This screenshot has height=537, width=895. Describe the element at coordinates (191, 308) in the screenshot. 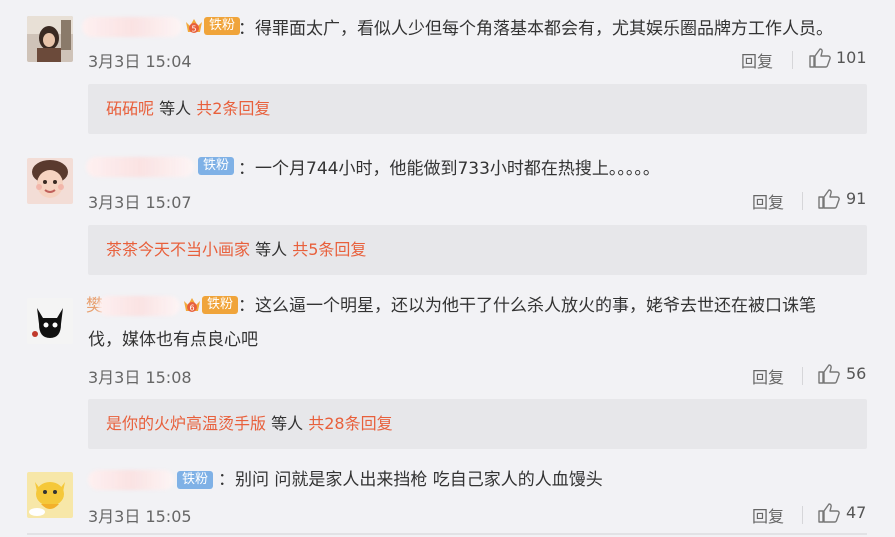

I see `svg-text: 6` at that location.